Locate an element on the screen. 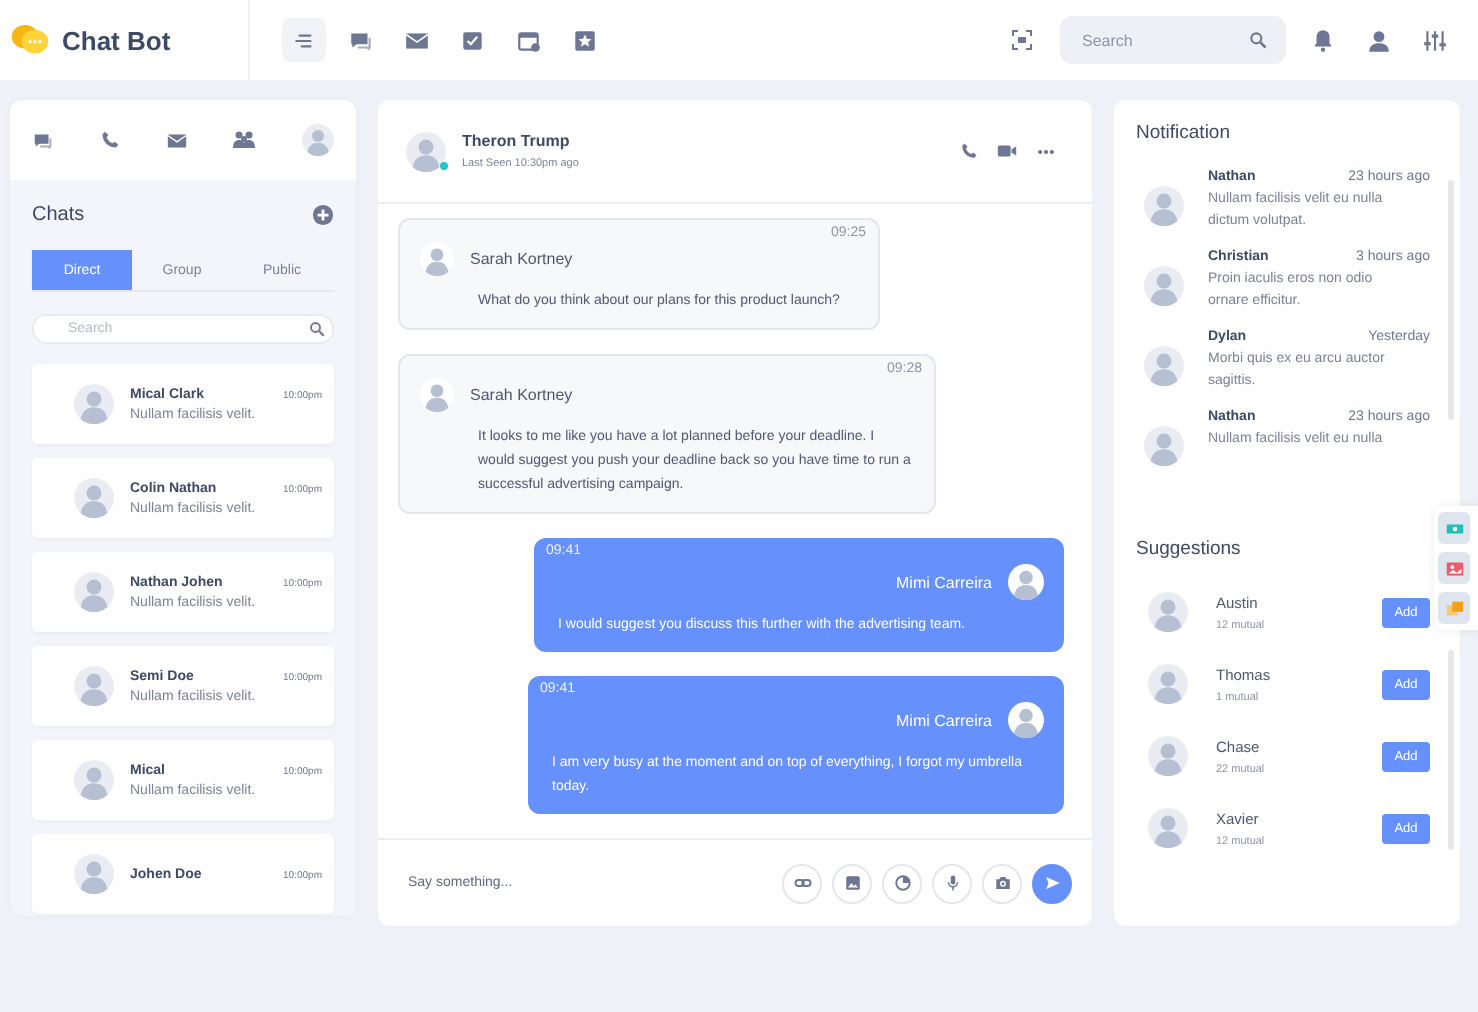 This screenshot has height=1012, width=1478. panel-title: Chats is located at coordinates (58, 215).